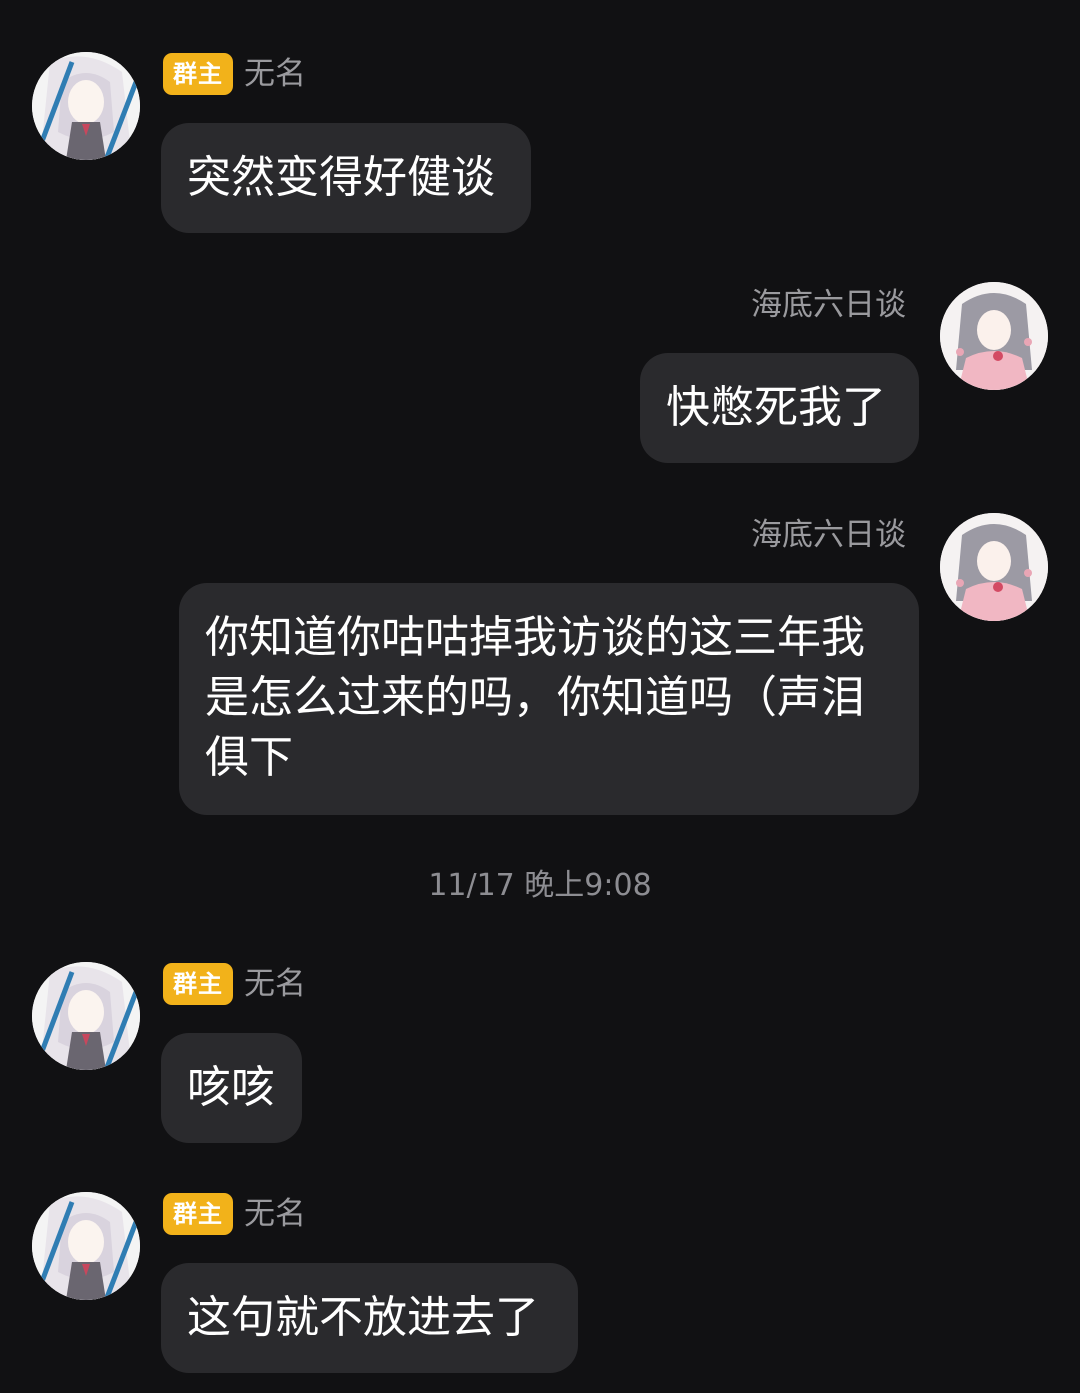 This screenshot has height=1393, width=1080. Describe the element at coordinates (540, 885) in the screenshot. I see `timestamp: 11/17 晚上9:08` at that location.